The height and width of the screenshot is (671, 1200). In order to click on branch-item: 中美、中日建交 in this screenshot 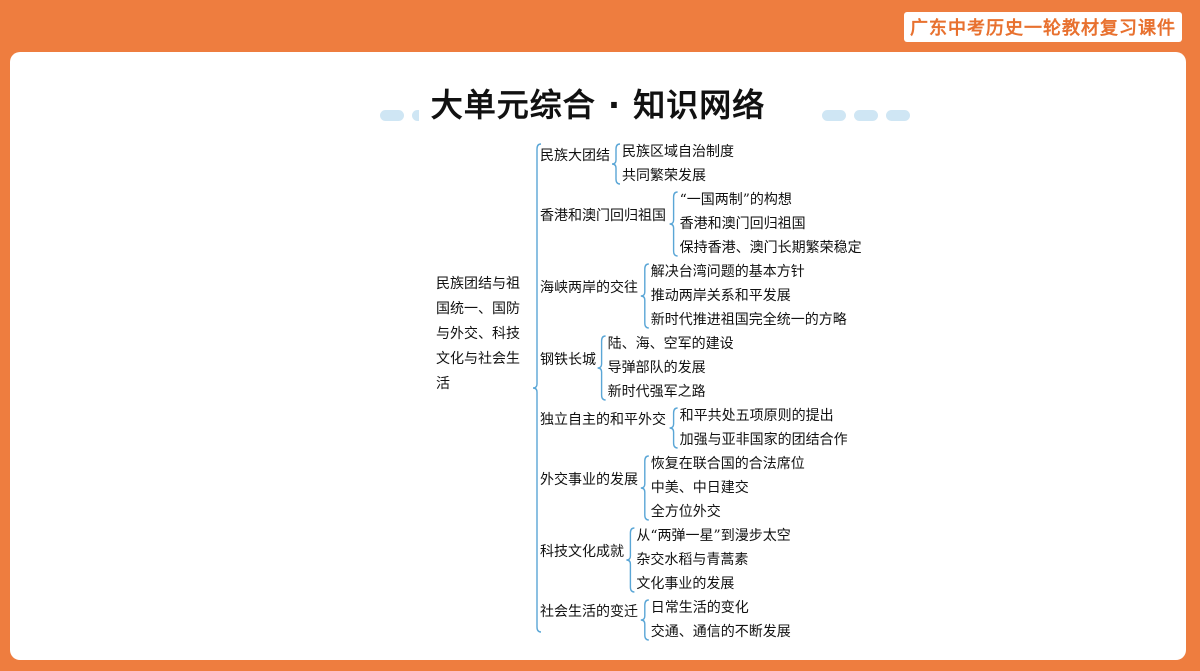, I will do `click(699, 488)`.